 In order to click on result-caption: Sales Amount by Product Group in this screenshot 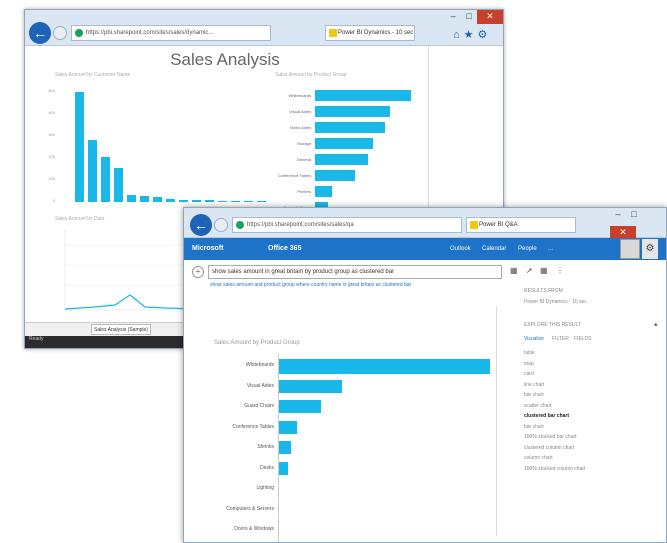, I will do `click(257, 343)`.